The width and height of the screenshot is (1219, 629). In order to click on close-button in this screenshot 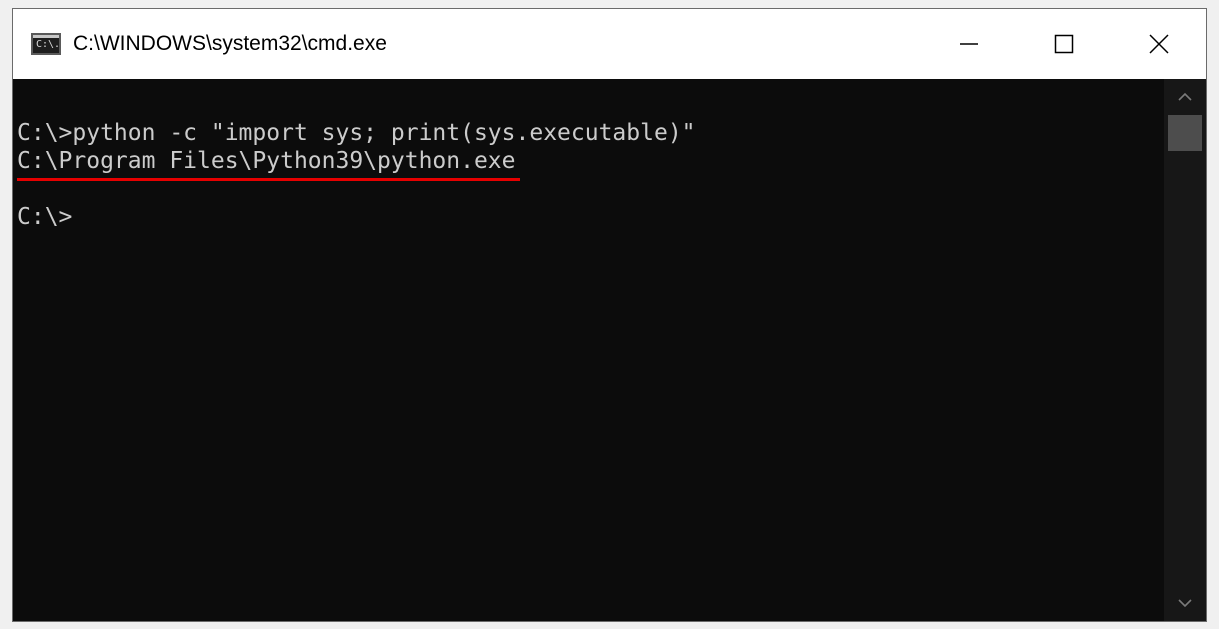, I will do `click(1158, 44)`.